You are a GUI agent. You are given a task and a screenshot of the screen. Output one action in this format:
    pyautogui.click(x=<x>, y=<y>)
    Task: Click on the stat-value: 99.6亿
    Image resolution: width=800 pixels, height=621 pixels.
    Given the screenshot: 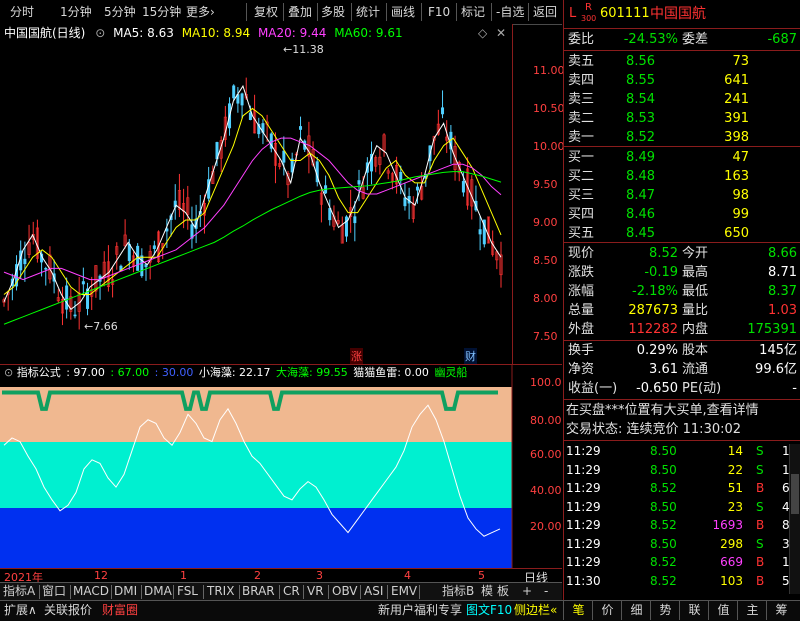 What is the action you would take?
    pyautogui.click(x=776, y=369)
    